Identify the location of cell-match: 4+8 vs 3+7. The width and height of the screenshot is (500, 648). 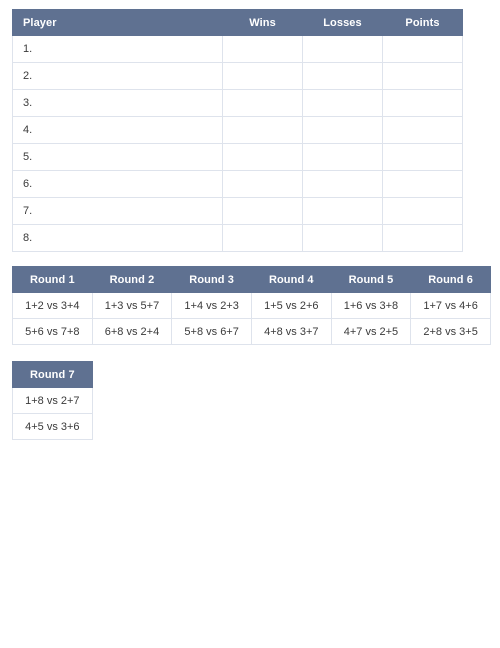
(291, 331).